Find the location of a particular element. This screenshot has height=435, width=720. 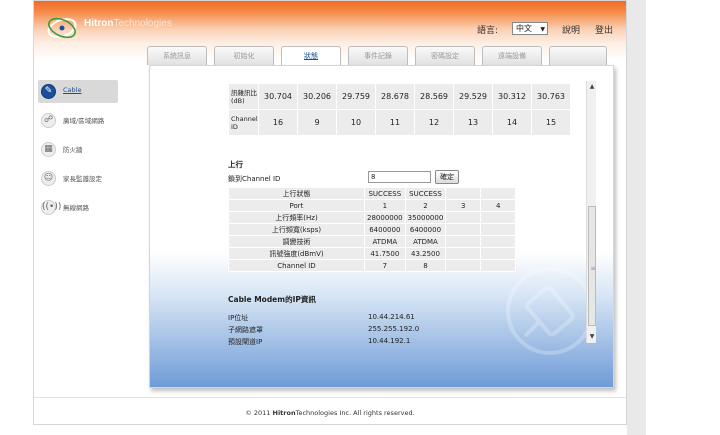

scrollbar-thumb: ≡ is located at coordinates (592, 266).